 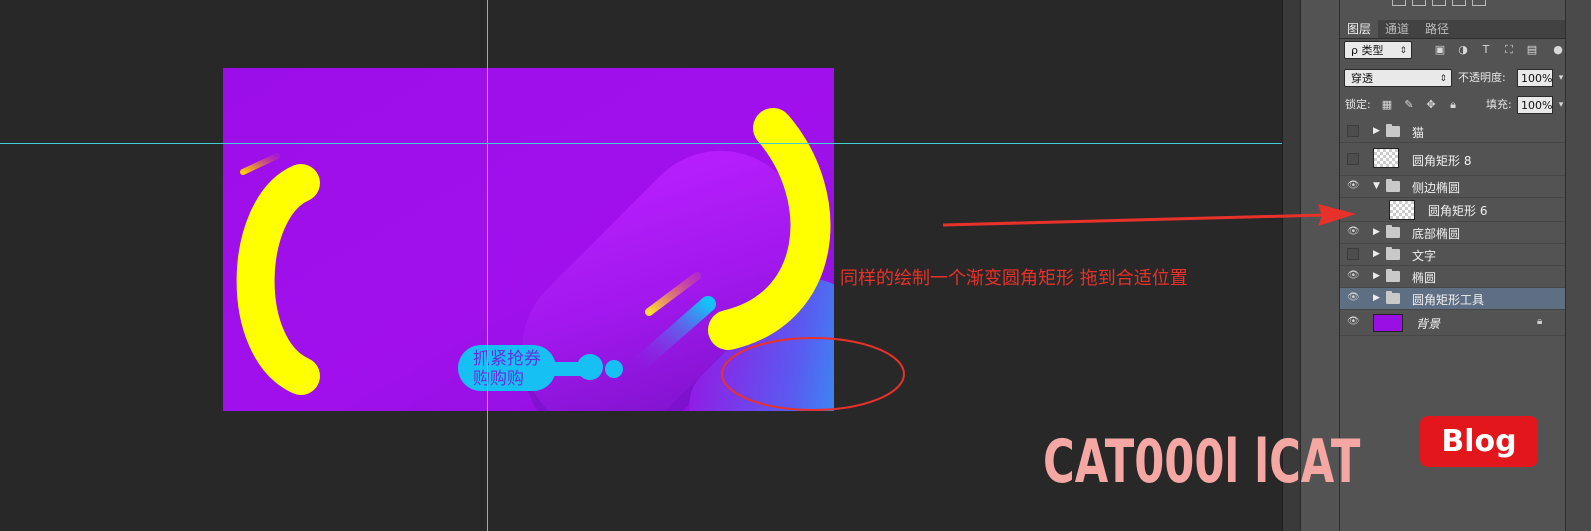 I want to click on lock-label: 锁定:, so click(x=1358, y=104).